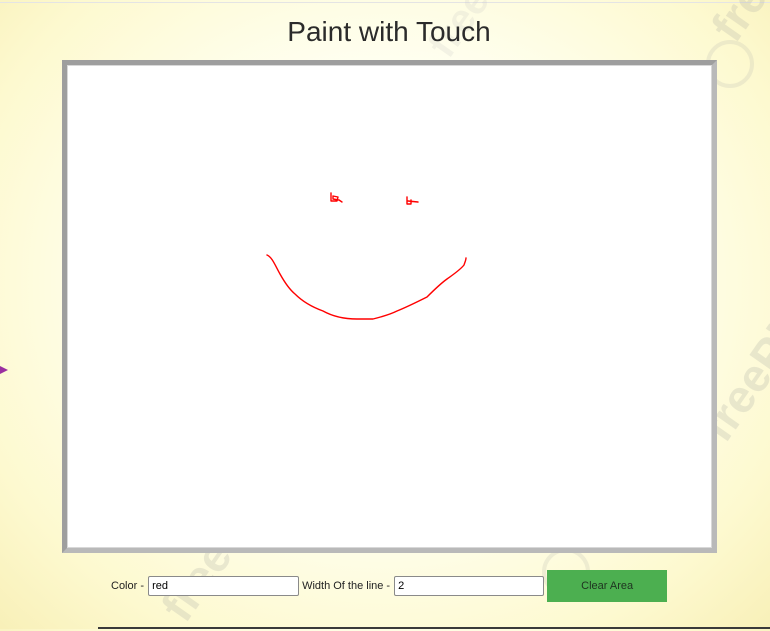 This screenshot has width=770, height=631. Describe the element at coordinates (385, 2) in the screenshot. I see `top-divider` at that location.